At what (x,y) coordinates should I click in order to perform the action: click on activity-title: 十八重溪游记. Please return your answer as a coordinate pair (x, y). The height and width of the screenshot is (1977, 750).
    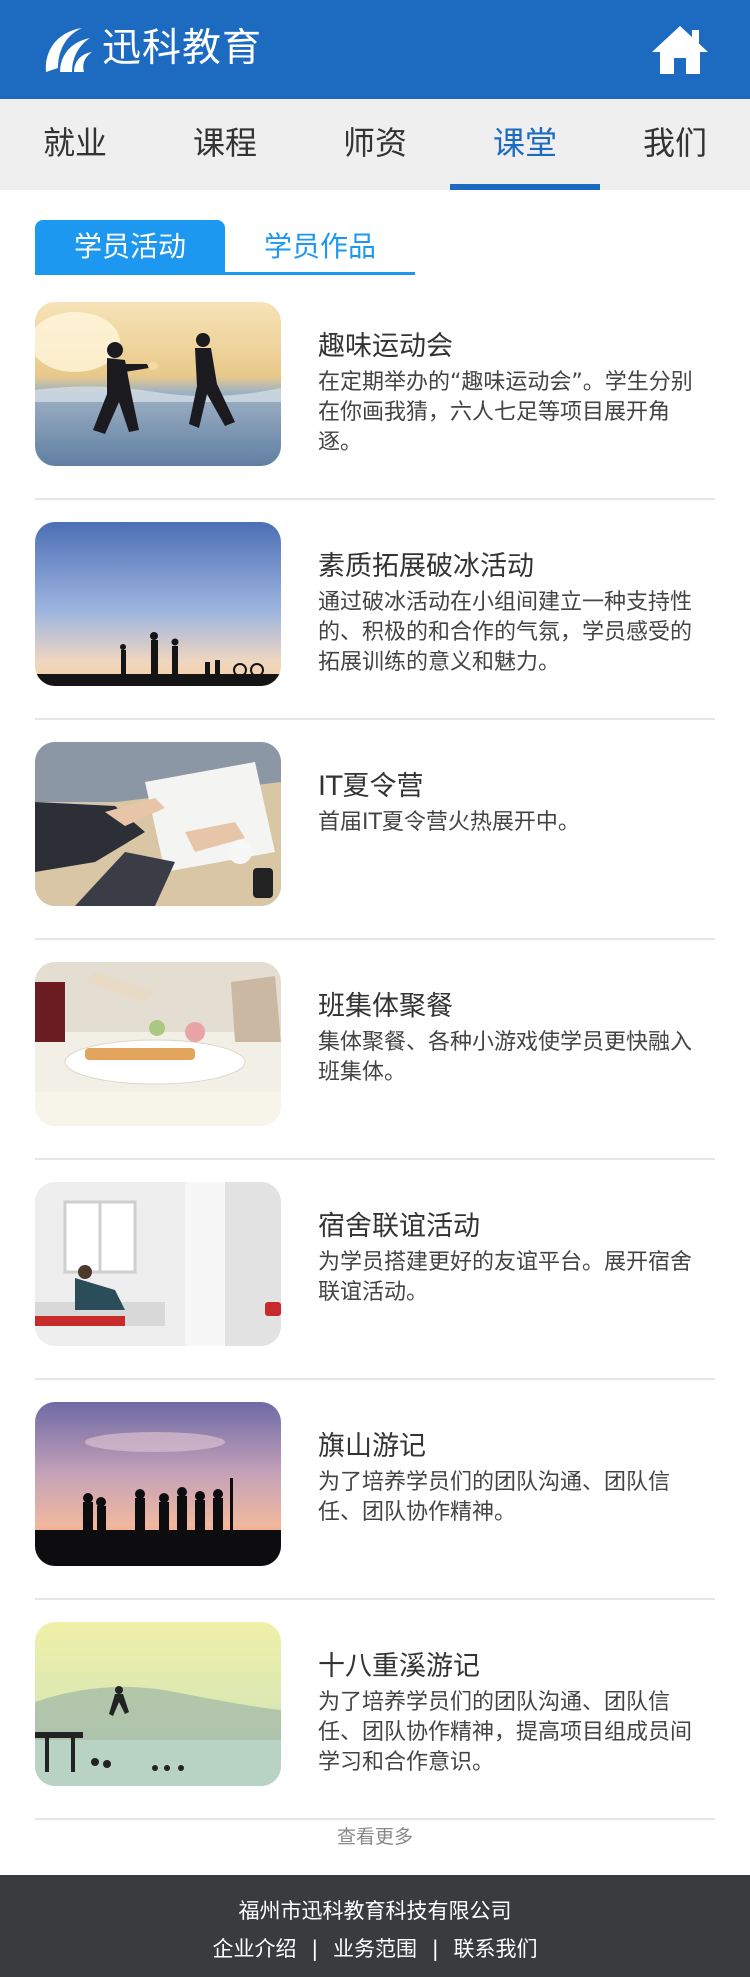
    Looking at the image, I should click on (399, 1663).